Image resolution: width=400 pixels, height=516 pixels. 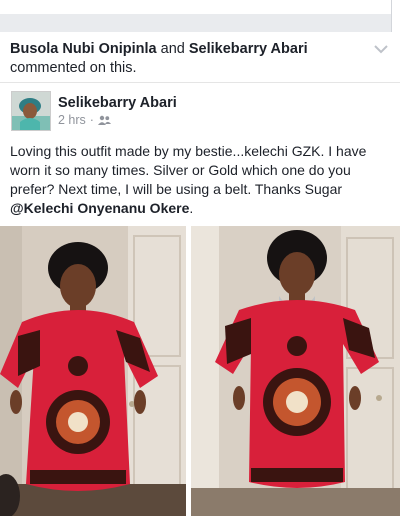 I want to click on feed-gap, so click(x=200, y=16).